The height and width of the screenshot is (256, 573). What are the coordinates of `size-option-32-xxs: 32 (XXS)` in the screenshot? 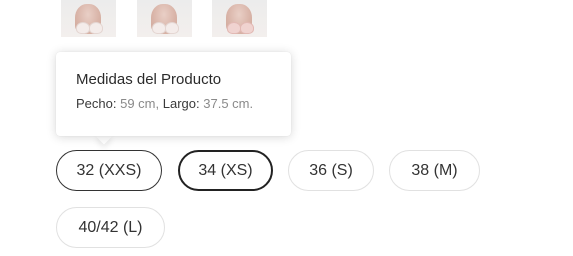 It's located at (109, 170).